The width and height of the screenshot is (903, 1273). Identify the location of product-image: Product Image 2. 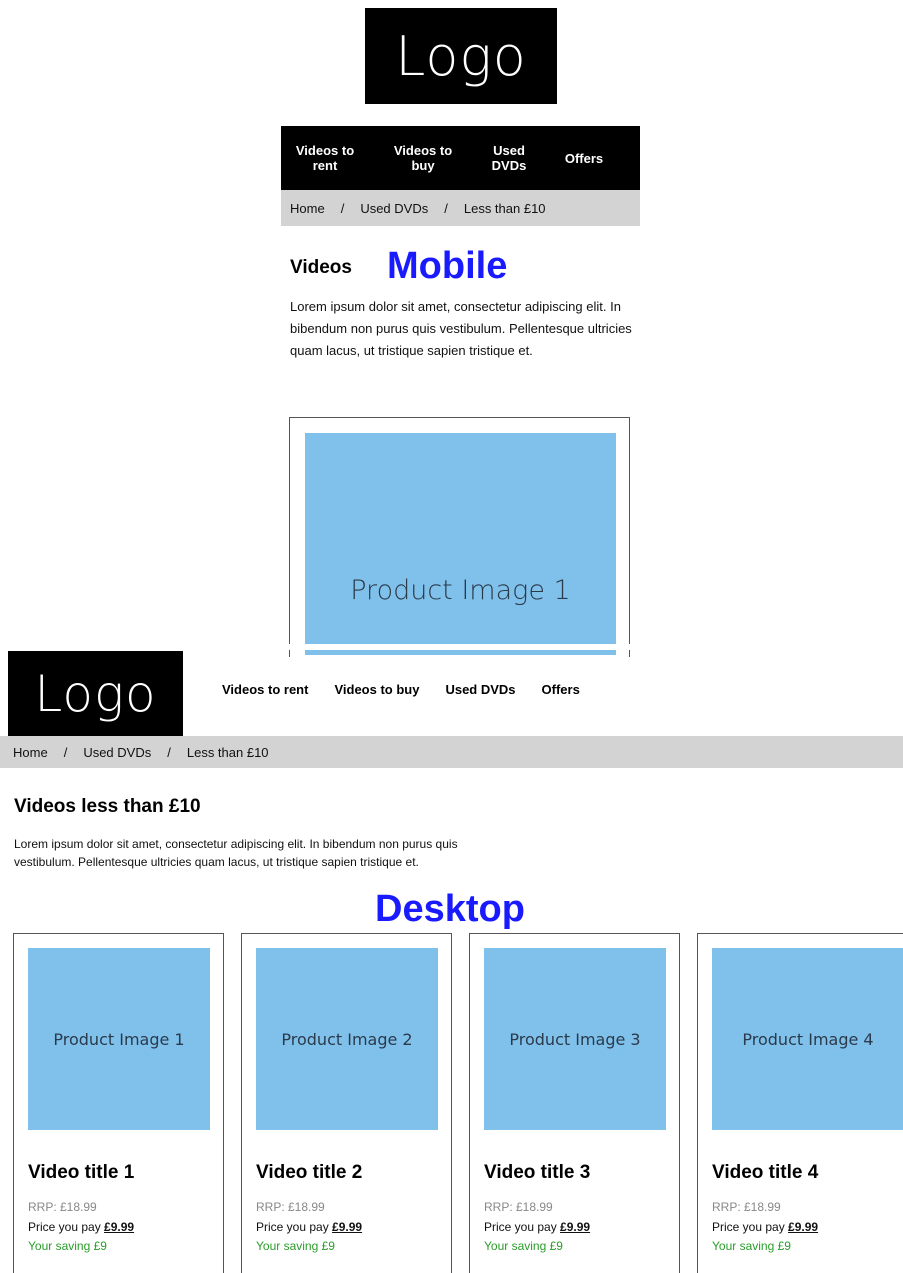
(347, 1039).